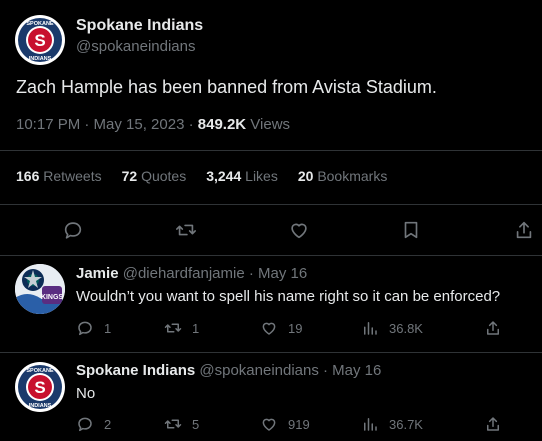 This screenshot has height=441, width=542. I want to click on reply-button, so click(73, 230).